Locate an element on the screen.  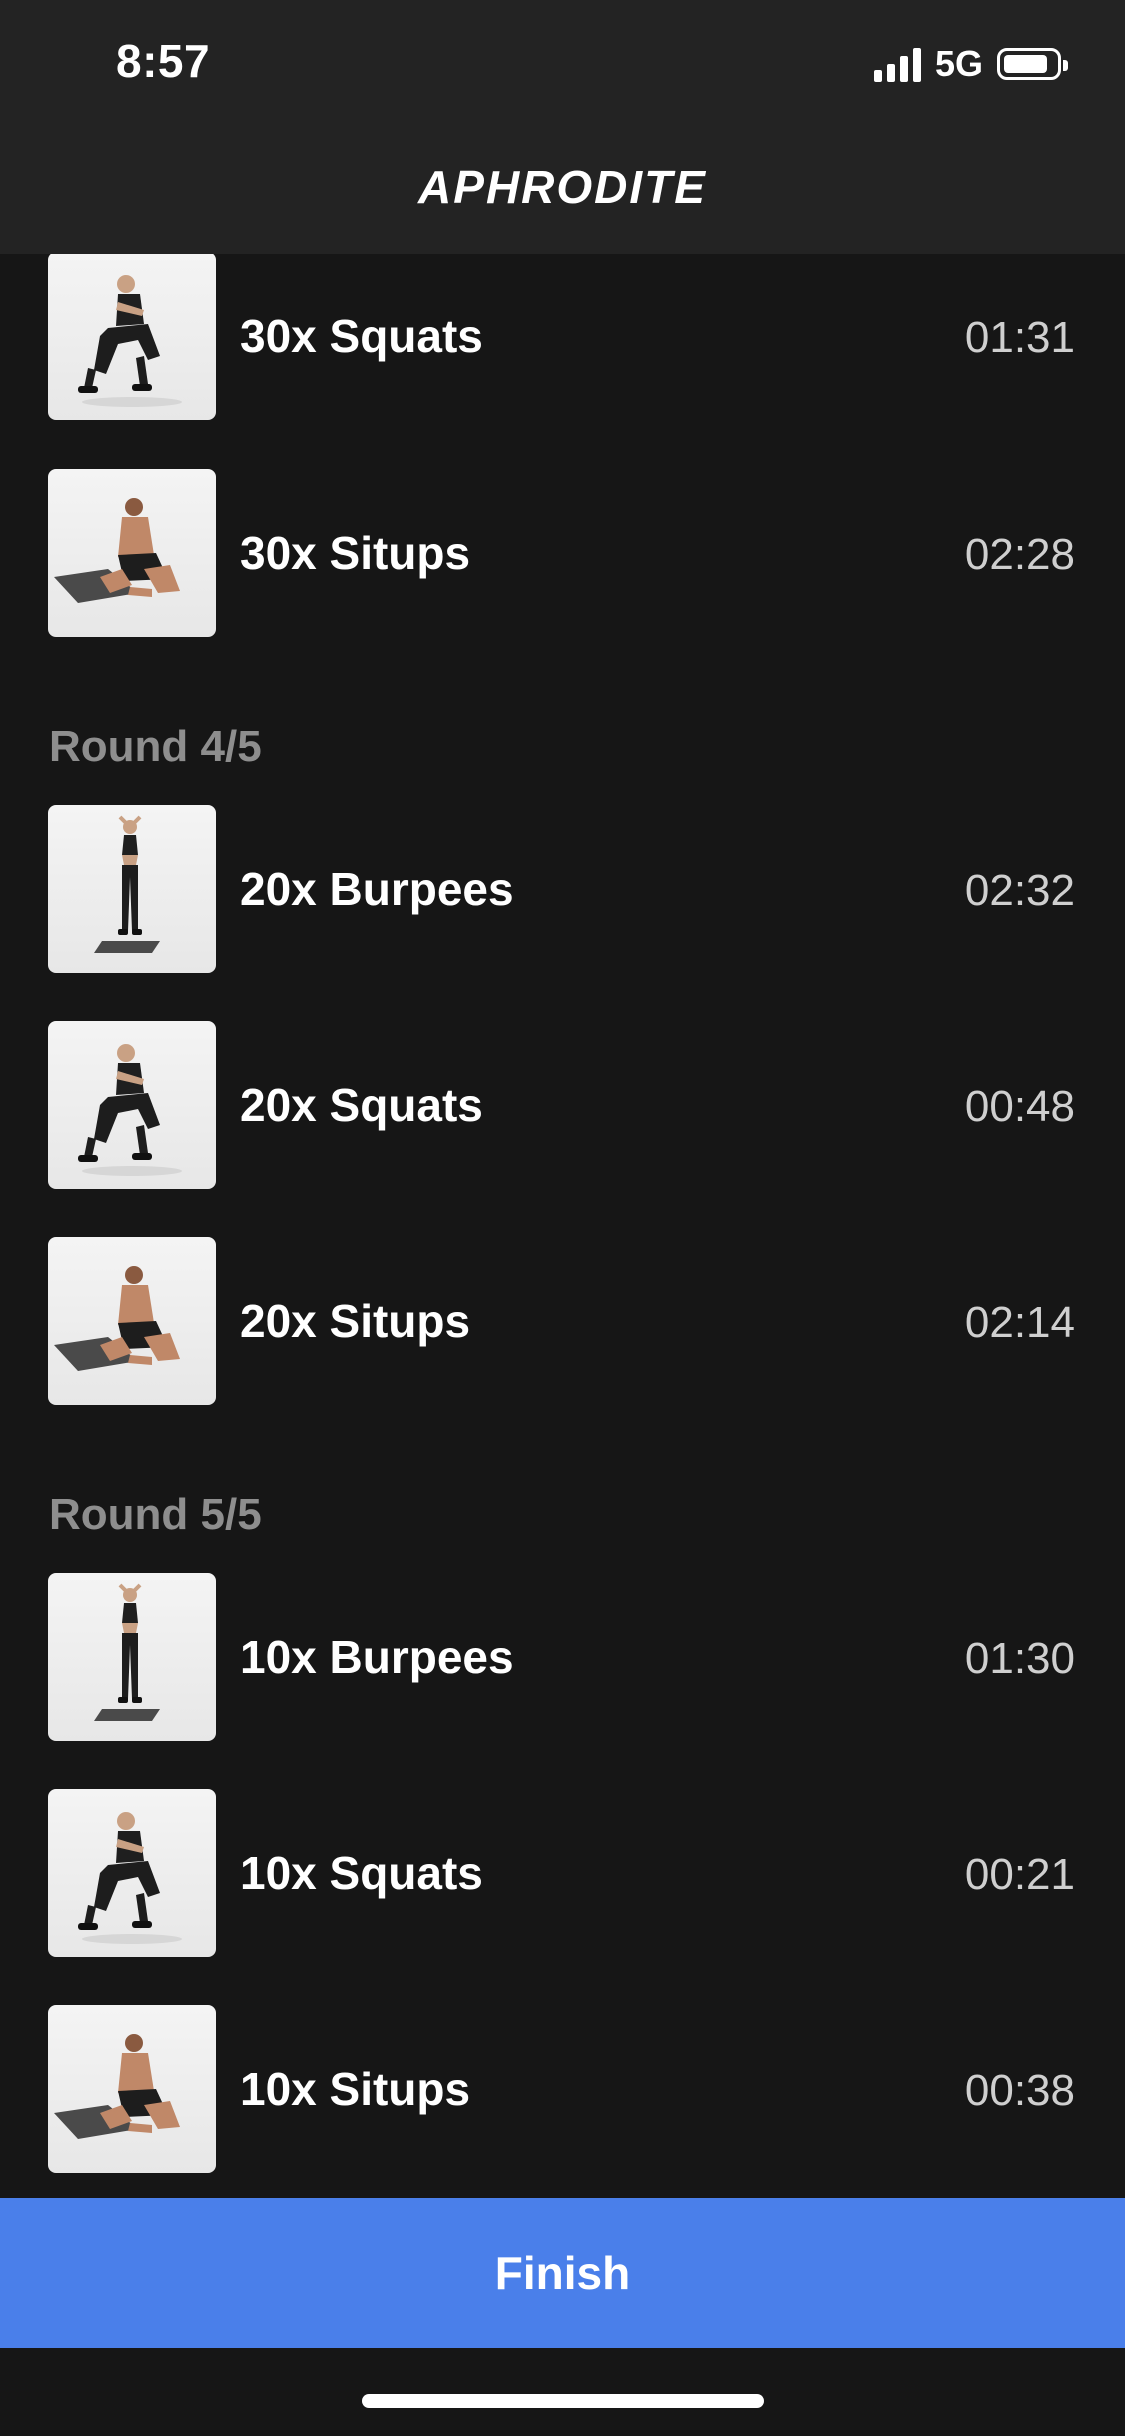
round-heading: Round 4/5 is located at coordinates (155, 746).